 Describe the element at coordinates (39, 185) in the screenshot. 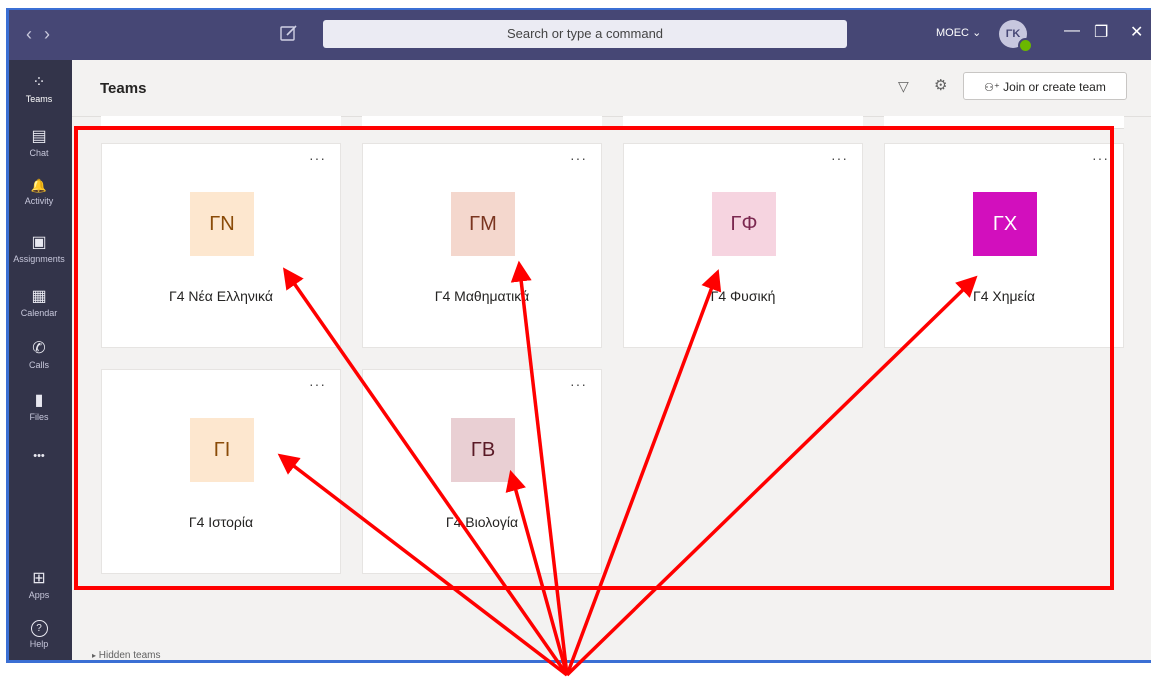

I see `bell-icon: 🔔` at that location.